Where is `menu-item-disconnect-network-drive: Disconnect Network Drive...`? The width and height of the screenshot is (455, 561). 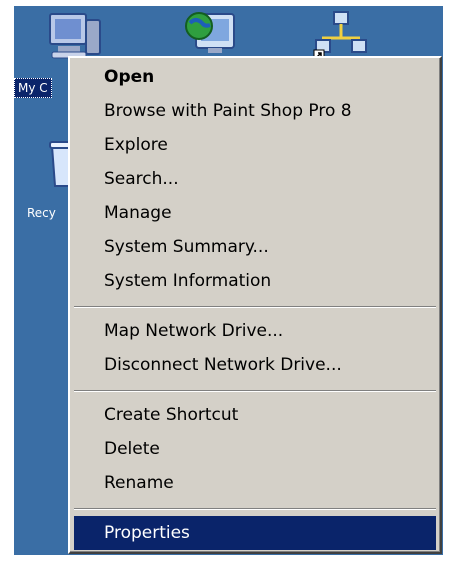
menu-item-disconnect-network-drive: Disconnect Network Drive... is located at coordinates (255, 365).